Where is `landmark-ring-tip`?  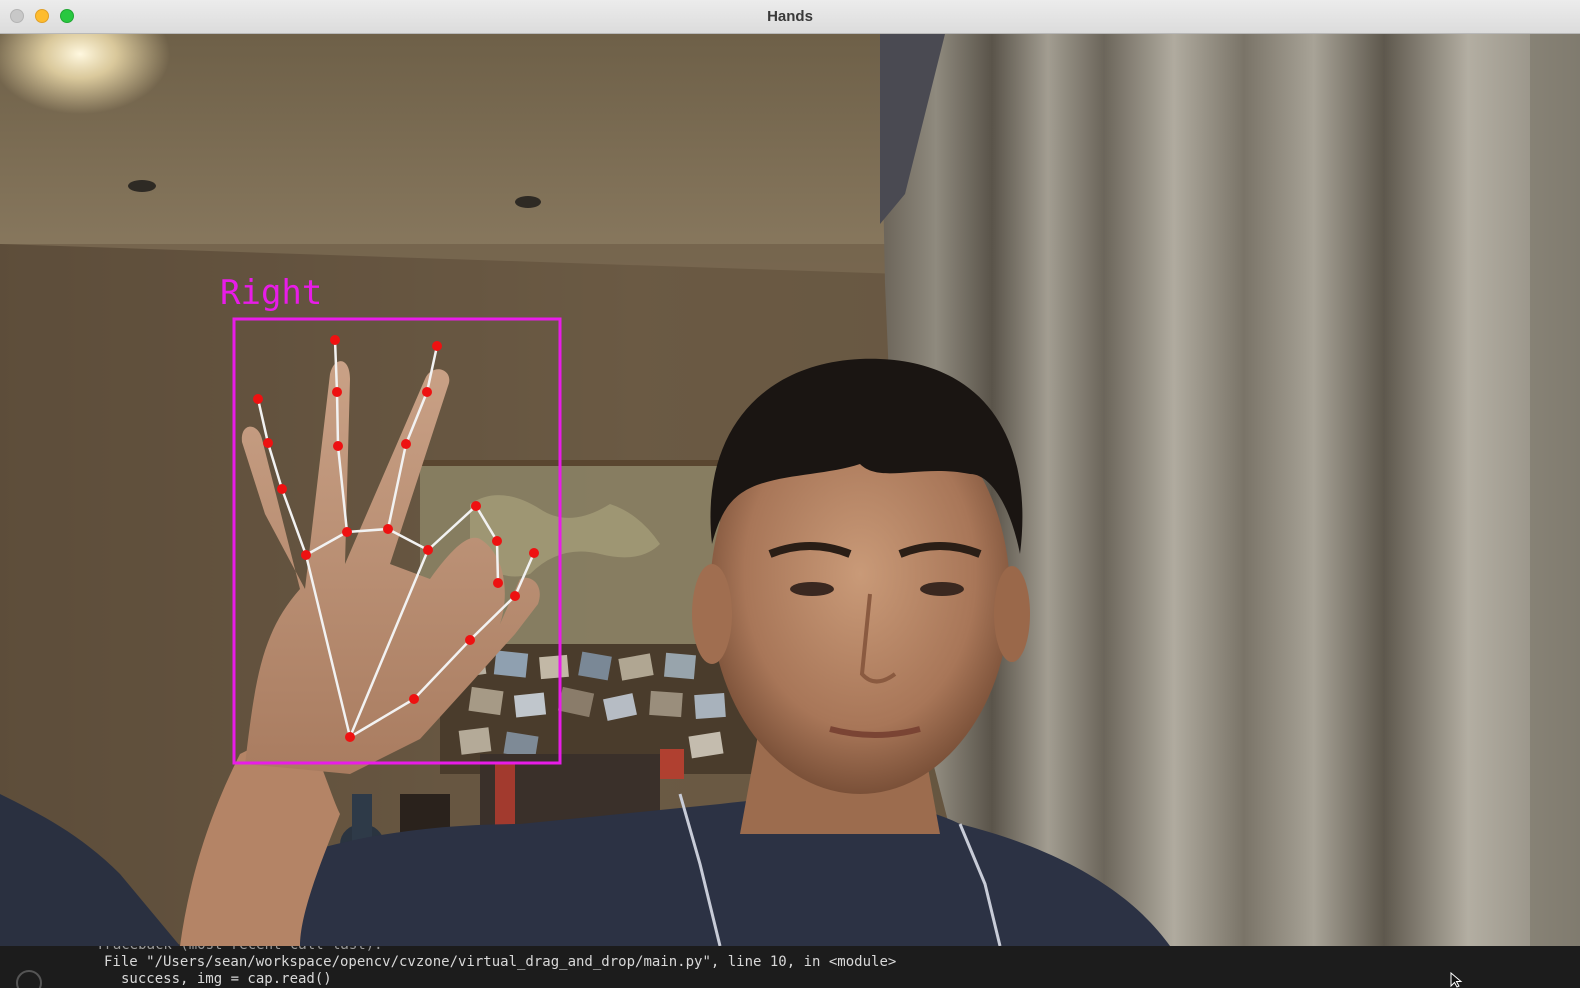 landmark-ring-tip is located at coordinates (335, 340).